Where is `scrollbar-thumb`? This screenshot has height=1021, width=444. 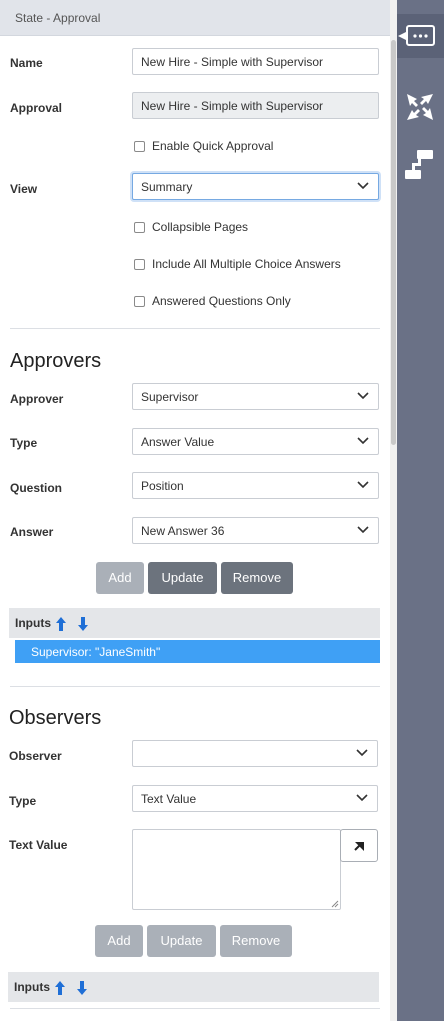
scrollbar-thumb is located at coordinates (393, 242).